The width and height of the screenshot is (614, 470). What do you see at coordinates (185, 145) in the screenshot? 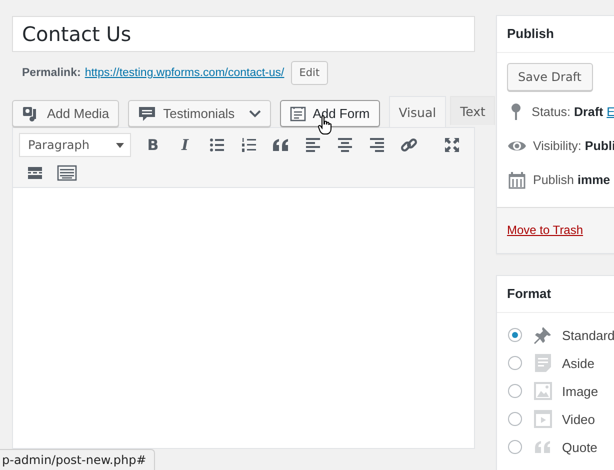
I see `italic-button: I` at bounding box center [185, 145].